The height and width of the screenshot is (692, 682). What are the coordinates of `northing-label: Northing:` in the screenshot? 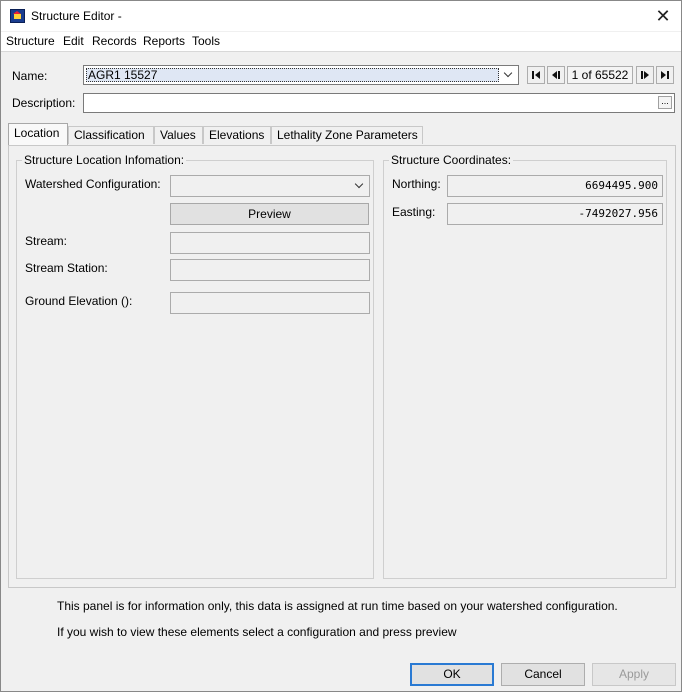 It's located at (416, 184).